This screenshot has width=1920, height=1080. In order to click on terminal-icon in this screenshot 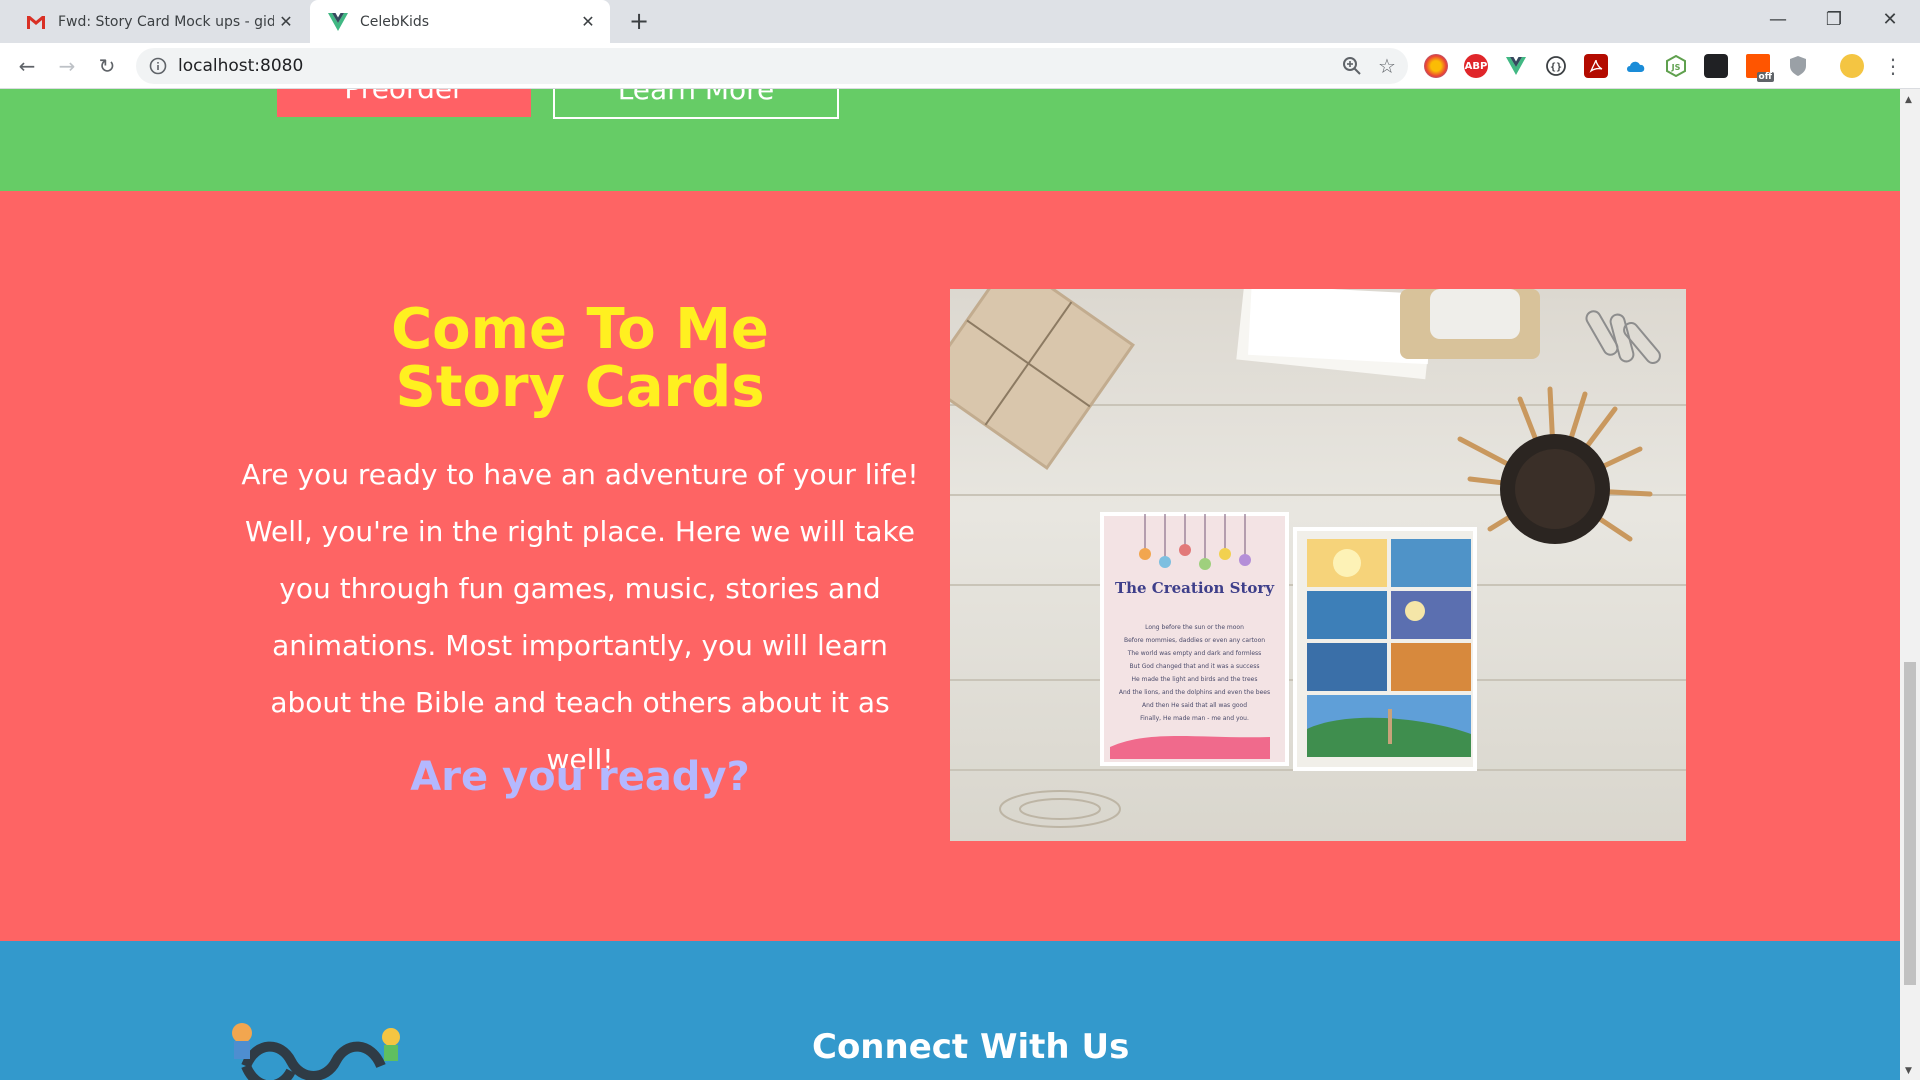, I will do `click(1716, 66)`.